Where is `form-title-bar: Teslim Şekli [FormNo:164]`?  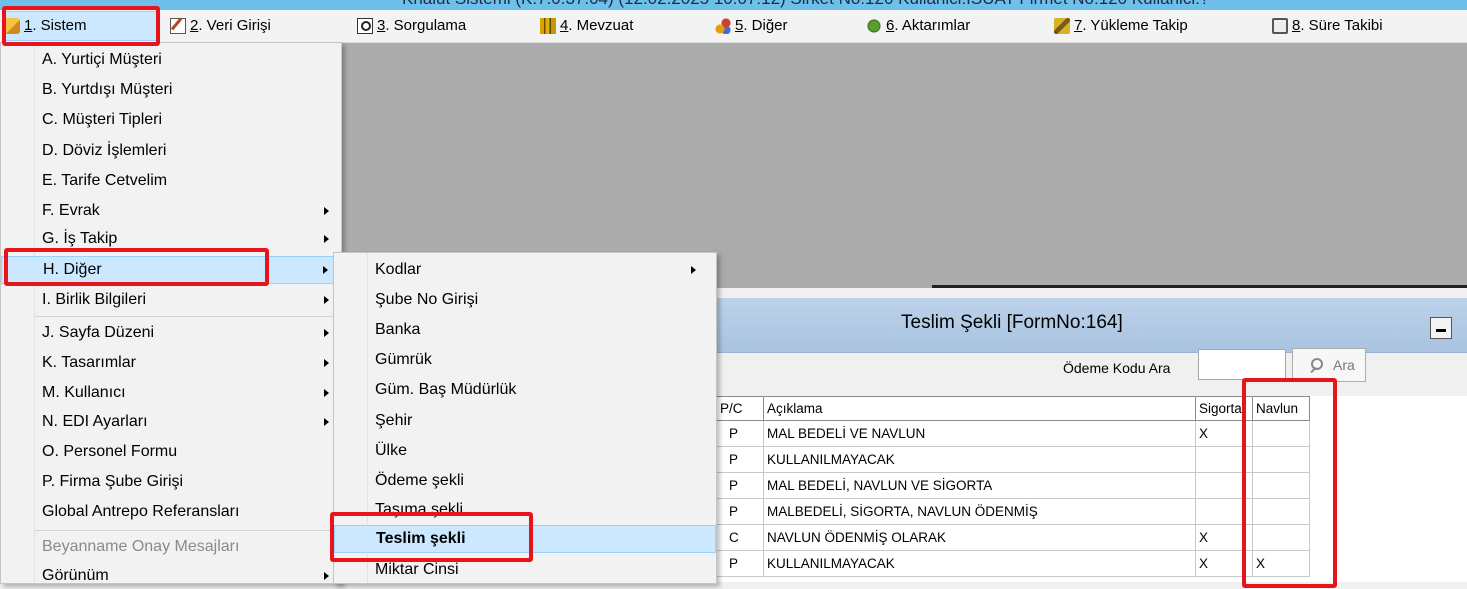
form-title-bar: Teslim Şekli [FormNo:164] is located at coordinates (1091, 325).